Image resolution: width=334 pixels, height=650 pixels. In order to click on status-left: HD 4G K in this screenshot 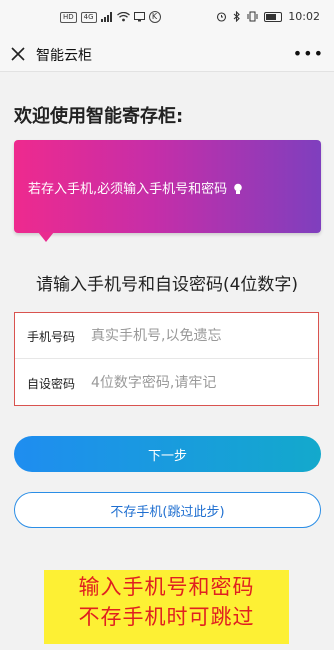, I will do `click(110, 17)`.